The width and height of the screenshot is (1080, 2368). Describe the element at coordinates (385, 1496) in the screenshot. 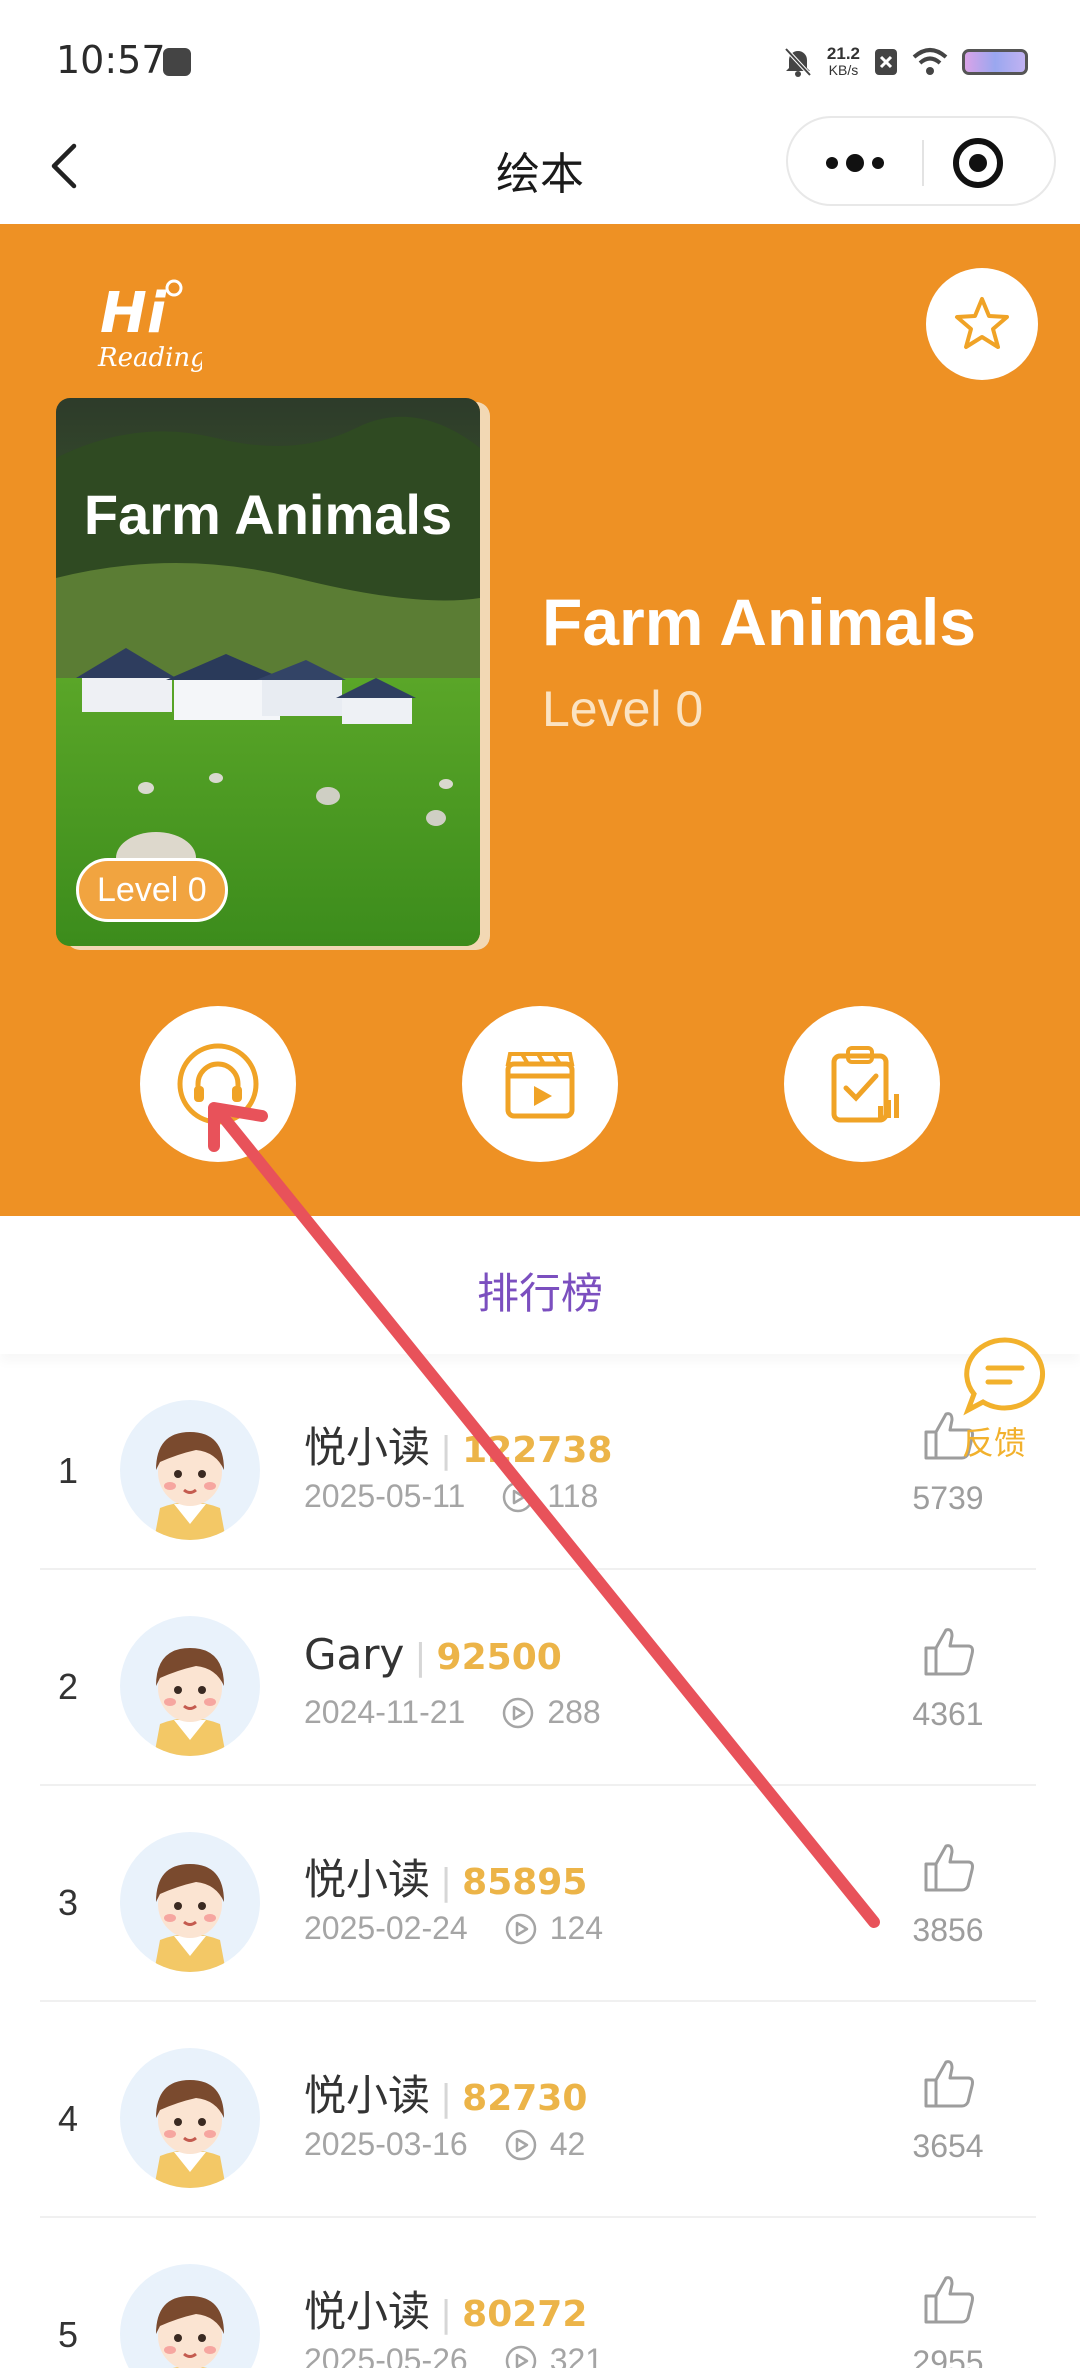

I see `record-date: 2025-05-11` at that location.